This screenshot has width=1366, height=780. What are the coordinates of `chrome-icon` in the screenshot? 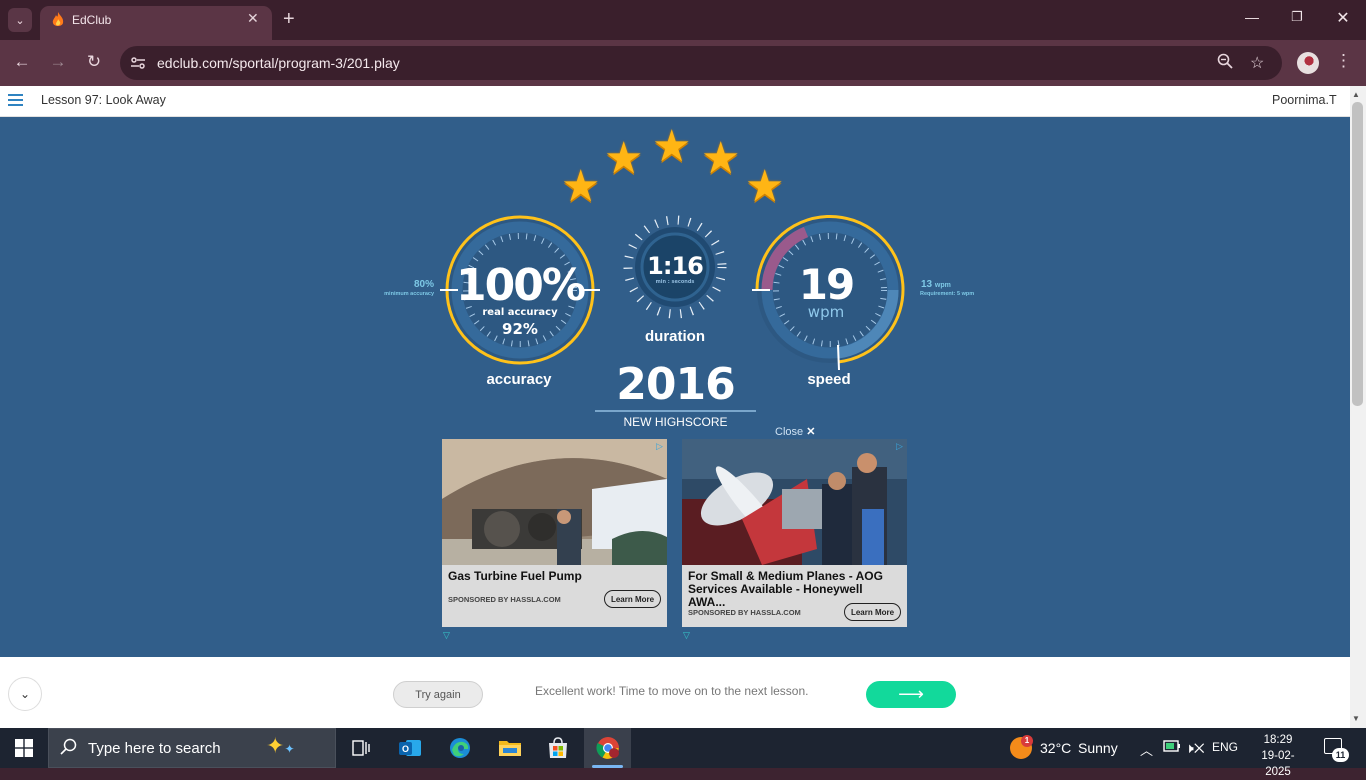 It's located at (608, 748).